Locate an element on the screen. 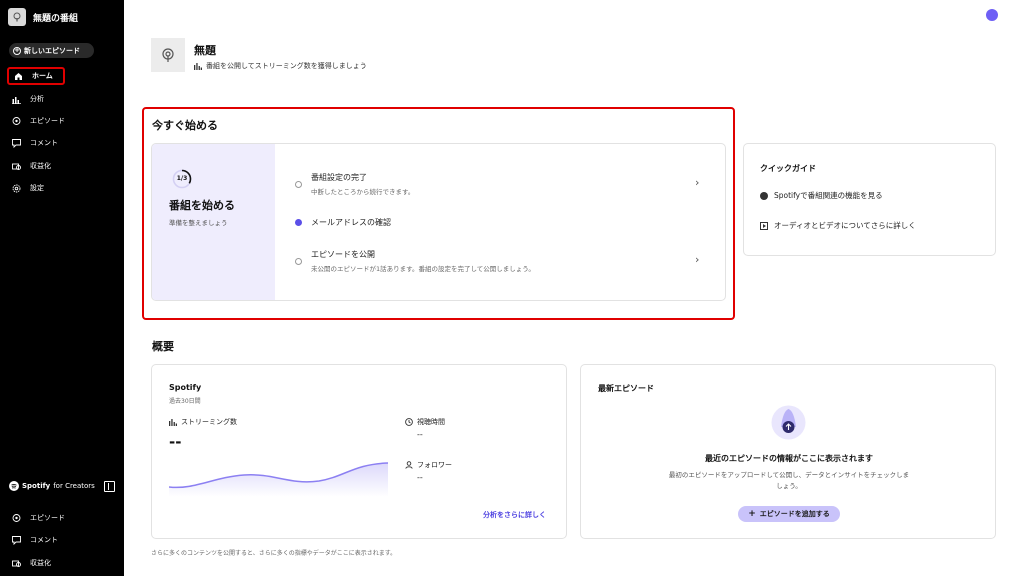 This screenshot has height=576, width=1024. sidebar-item-label: 分析 is located at coordinates (37, 99).